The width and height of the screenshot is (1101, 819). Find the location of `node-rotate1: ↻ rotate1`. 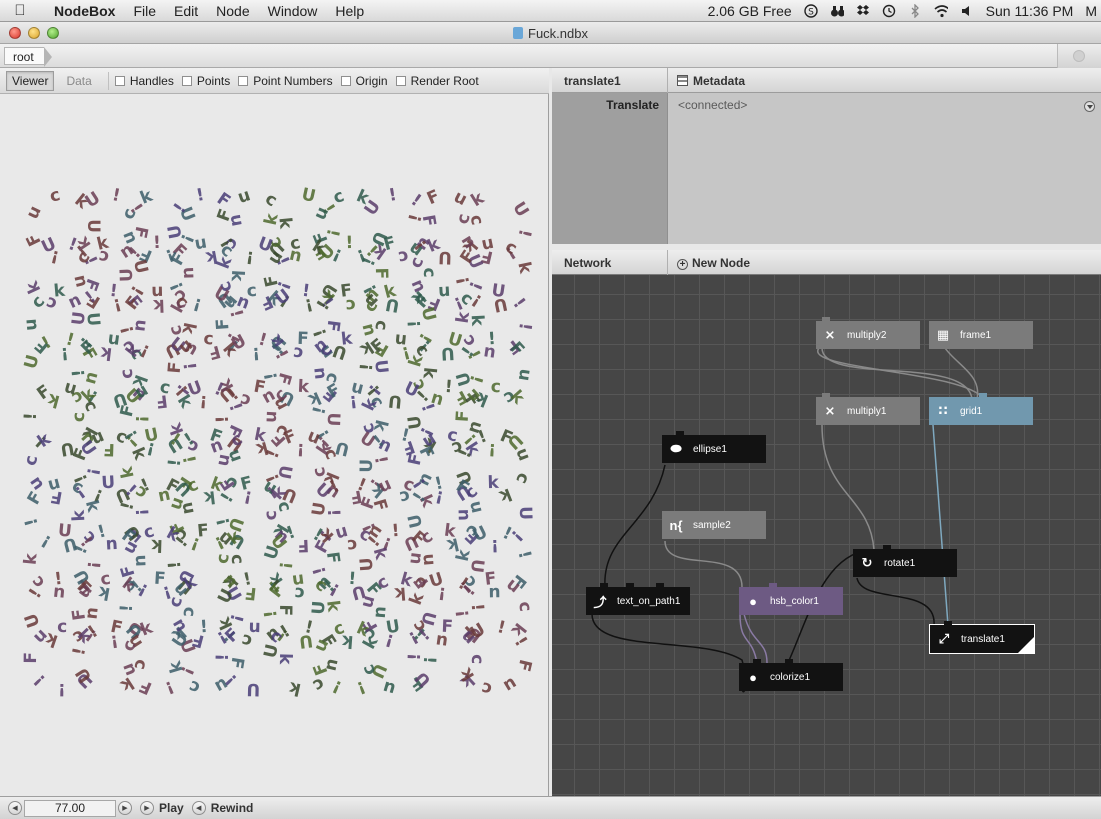

node-rotate1: ↻ rotate1 is located at coordinates (905, 561).